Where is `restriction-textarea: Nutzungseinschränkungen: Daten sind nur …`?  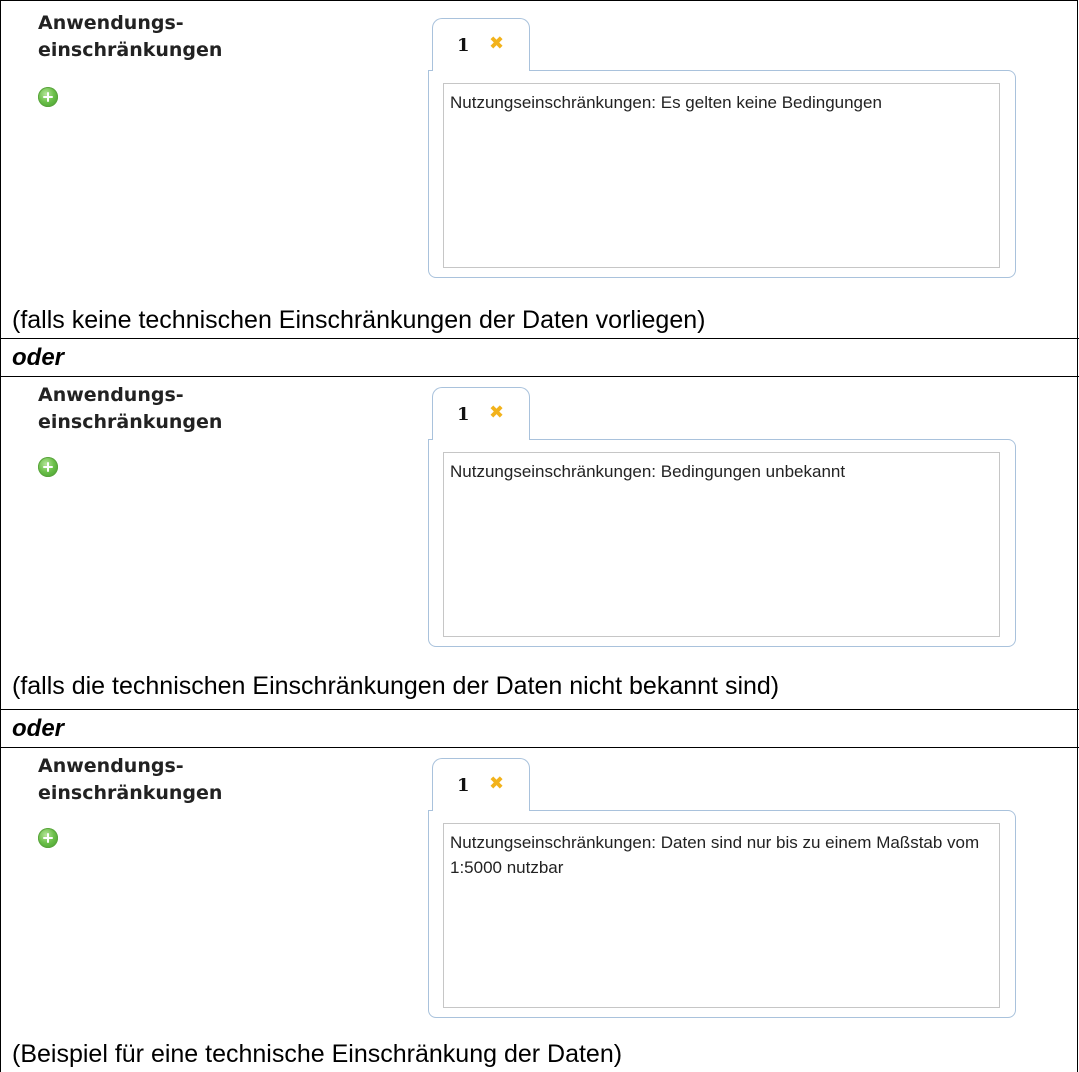 restriction-textarea: Nutzungseinschränkungen: Daten sind nur … is located at coordinates (721, 915).